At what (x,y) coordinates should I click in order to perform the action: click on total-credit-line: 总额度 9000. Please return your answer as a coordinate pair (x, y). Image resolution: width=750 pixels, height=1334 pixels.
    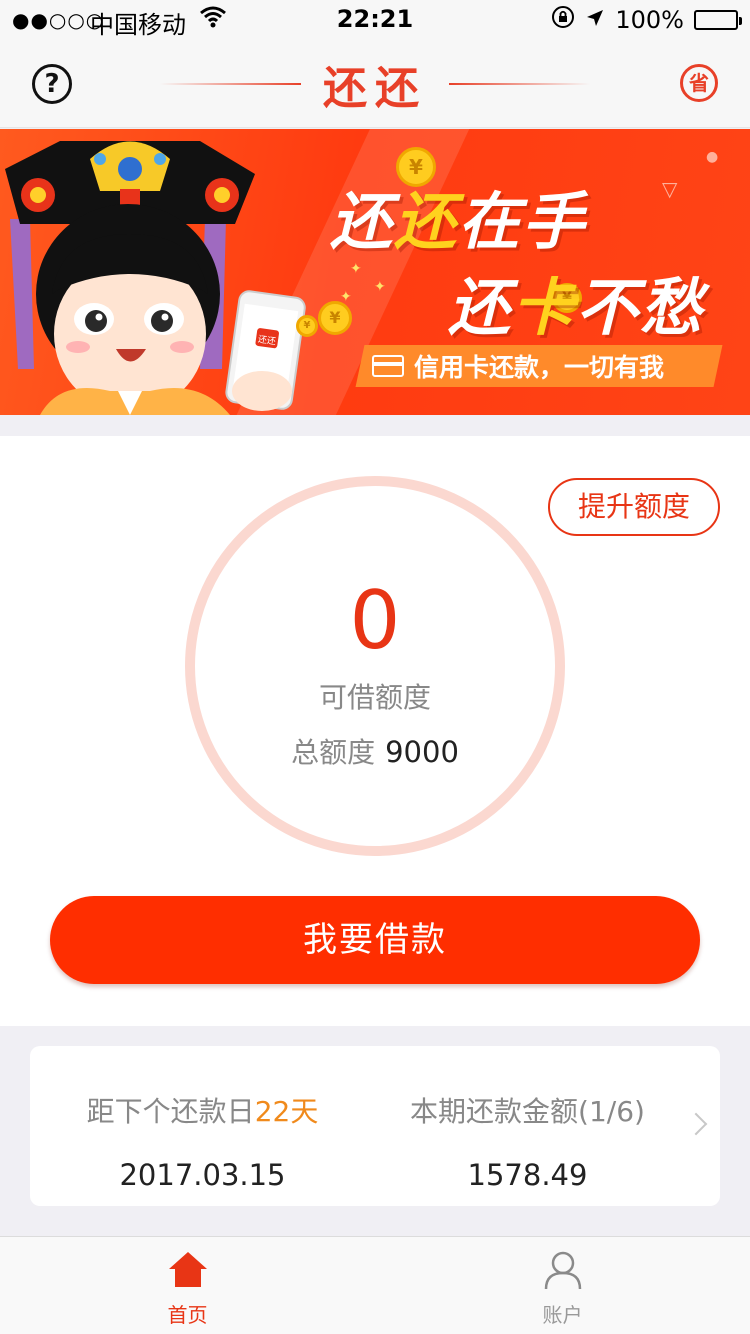
    Looking at the image, I should click on (375, 751).